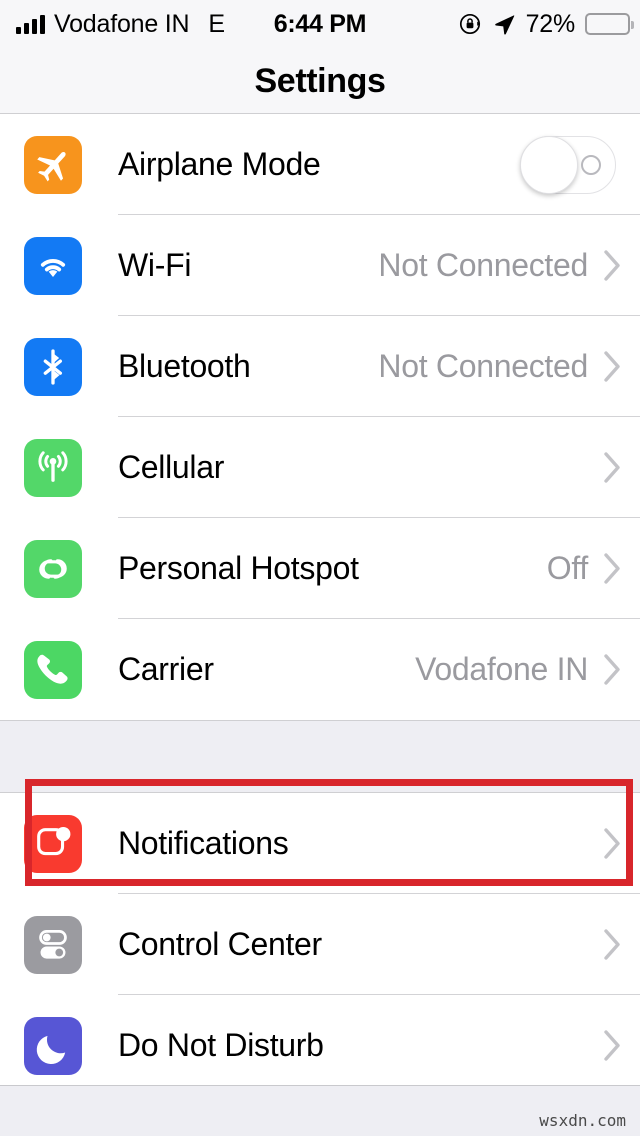  What do you see at coordinates (320, 366) in the screenshot?
I see `settings-row-bluetooth: Bluetooth Not Connected` at bounding box center [320, 366].